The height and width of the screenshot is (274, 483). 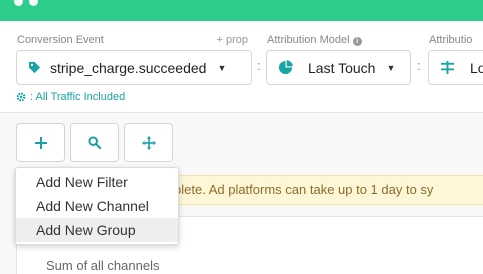 I want to click on move-icon, so click(x=148, y=142).